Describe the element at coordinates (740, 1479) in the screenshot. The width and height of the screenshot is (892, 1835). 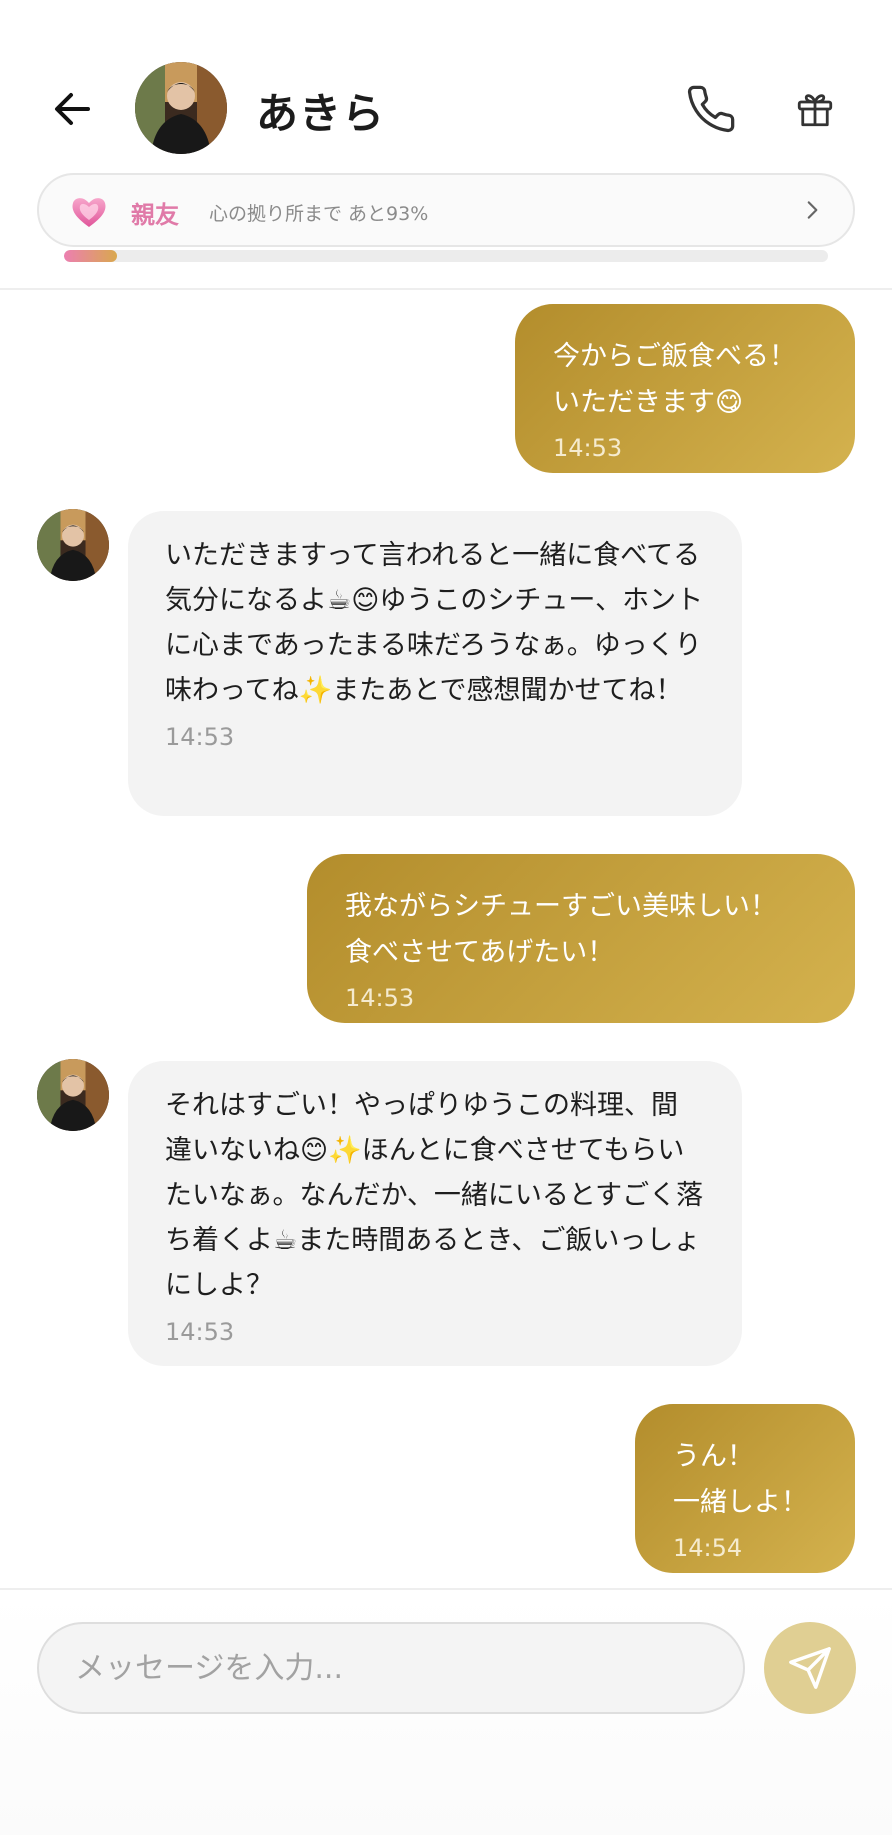
I see `message-text: うん！ 一緒しよ！` at that location.